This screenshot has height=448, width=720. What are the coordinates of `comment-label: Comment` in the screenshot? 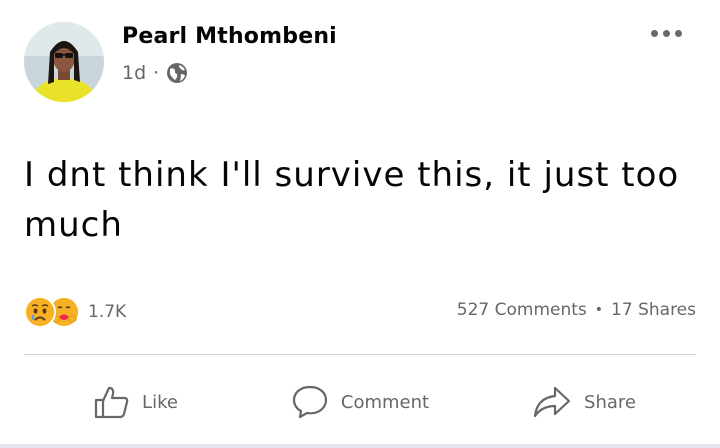 It's located at (385, 402).